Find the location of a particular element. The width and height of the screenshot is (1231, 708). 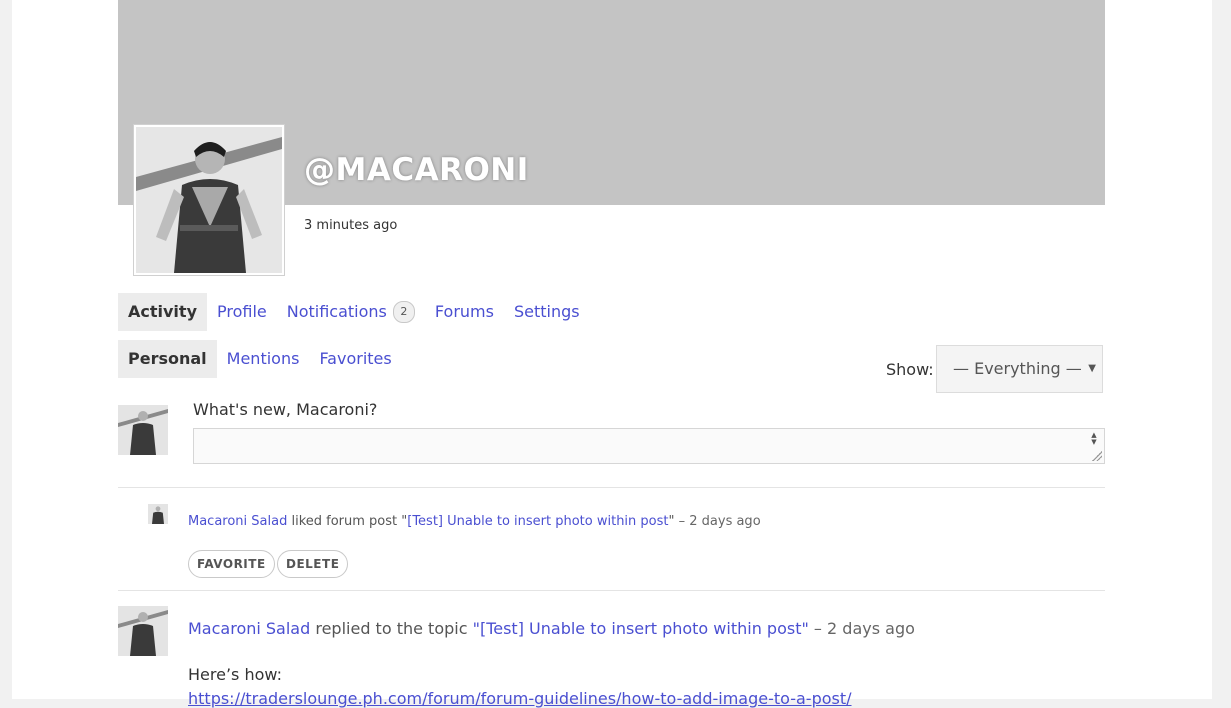

nav-activity: Activity is located at coordinates (162, 312).